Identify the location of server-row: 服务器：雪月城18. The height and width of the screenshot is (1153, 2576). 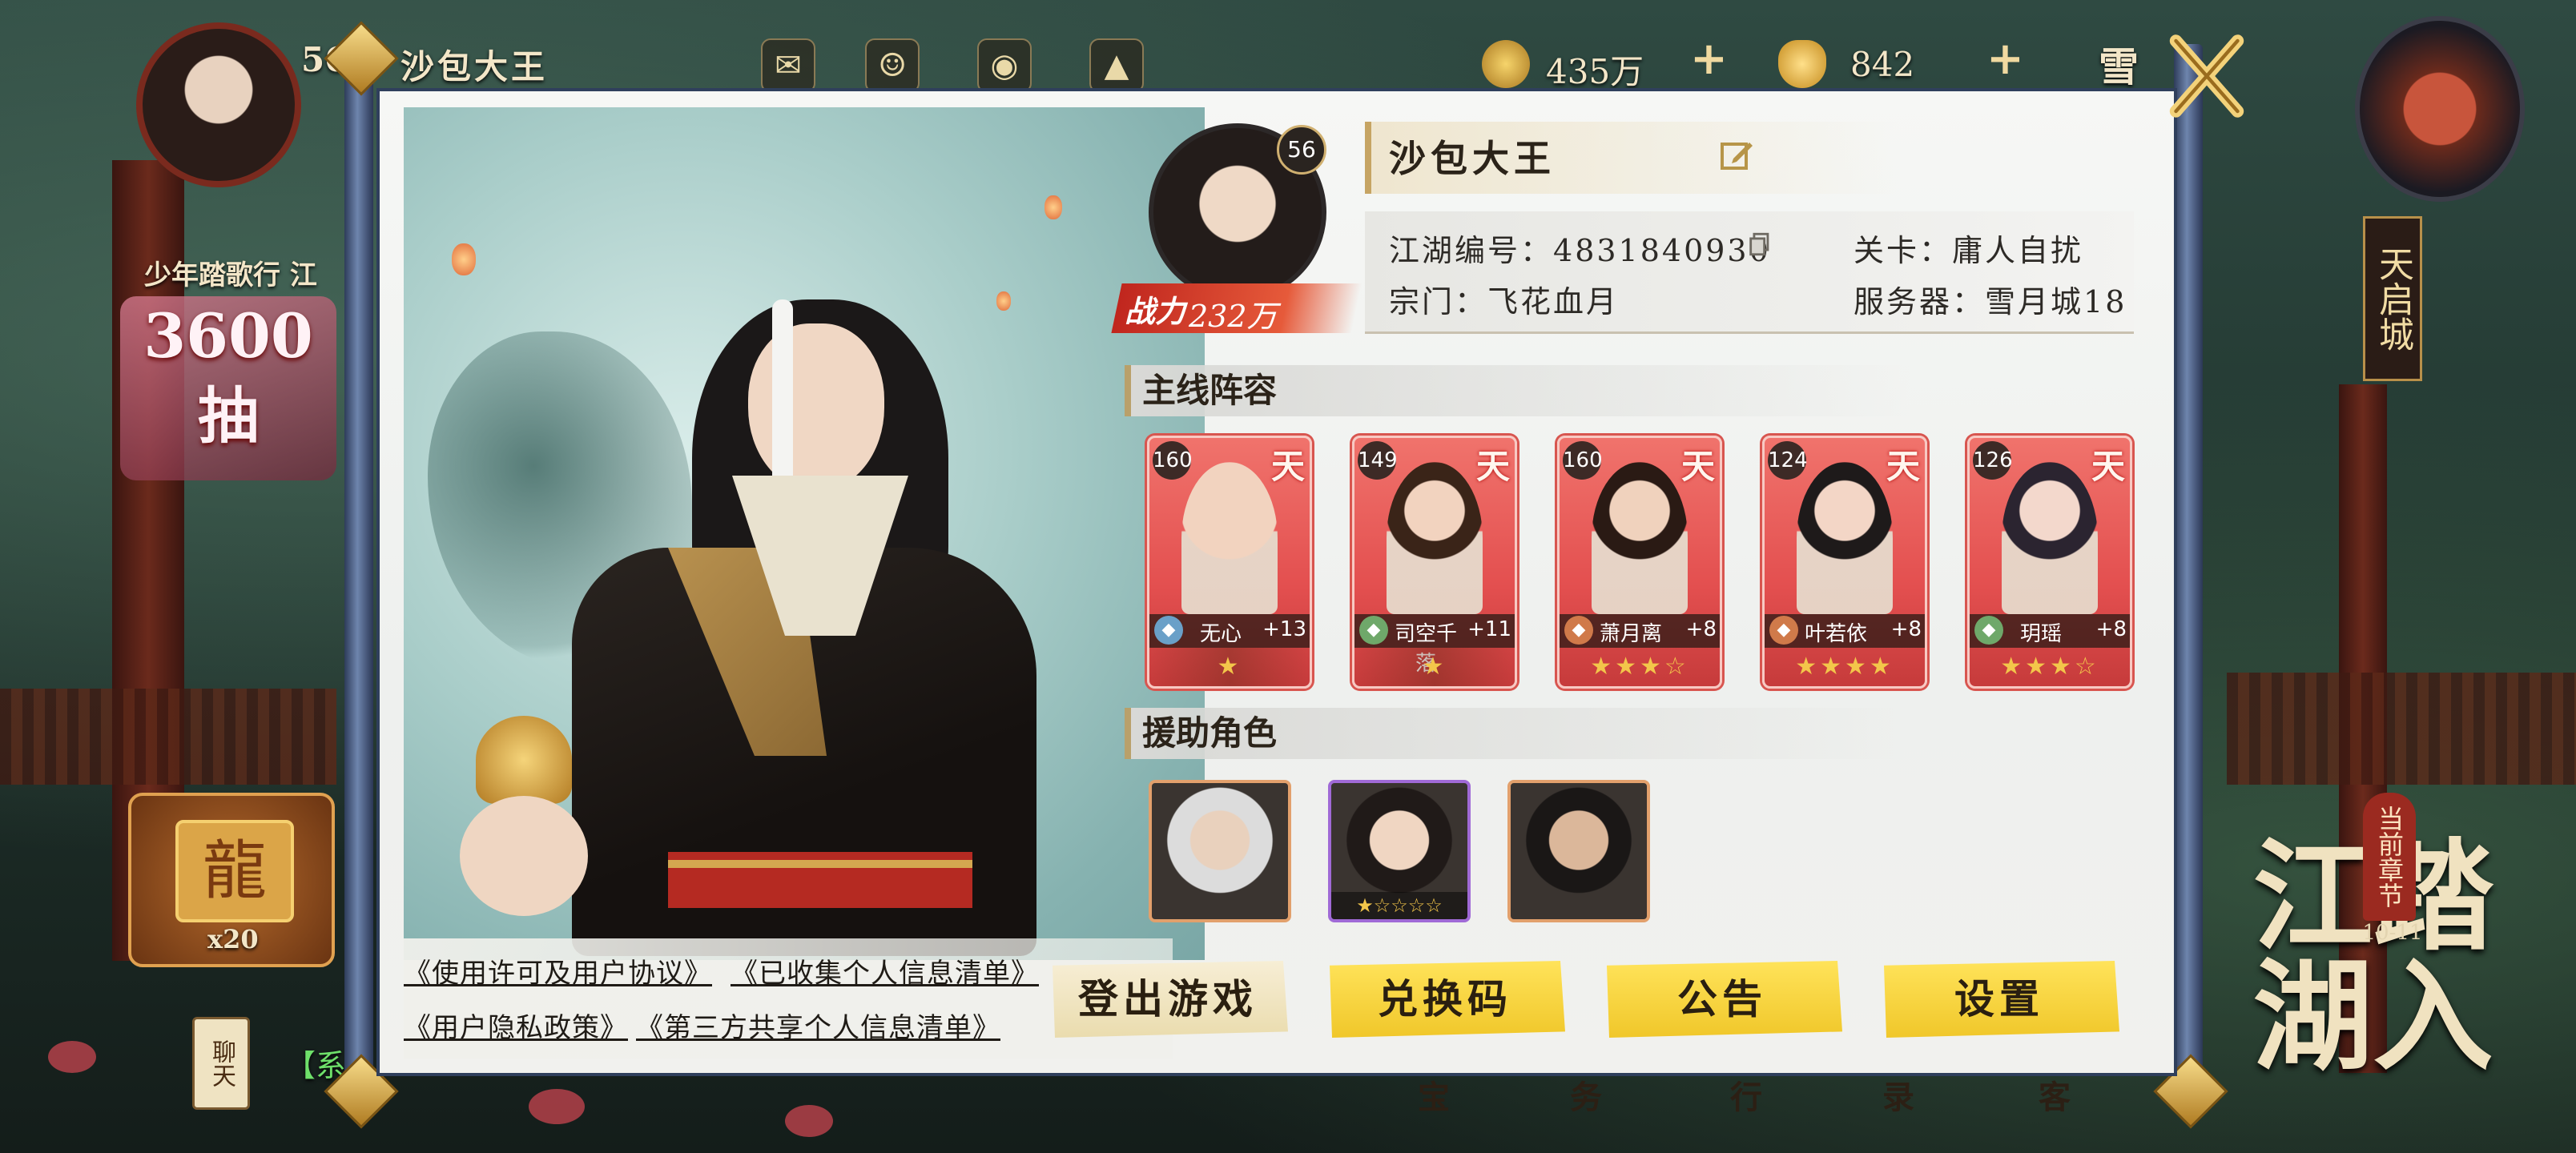
(1991, 299).